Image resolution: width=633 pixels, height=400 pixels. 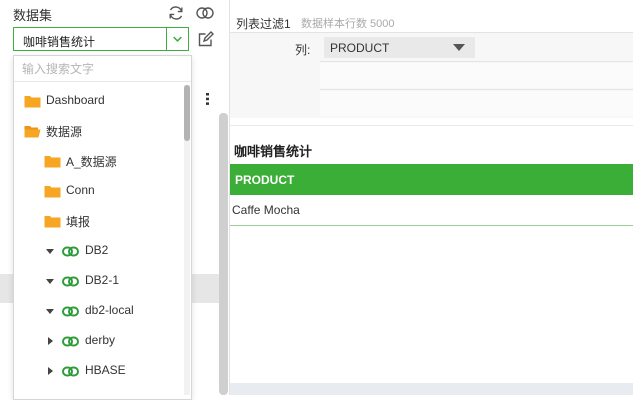 I want to click on table-header: PRODUCT, so click(x=431, y=179).